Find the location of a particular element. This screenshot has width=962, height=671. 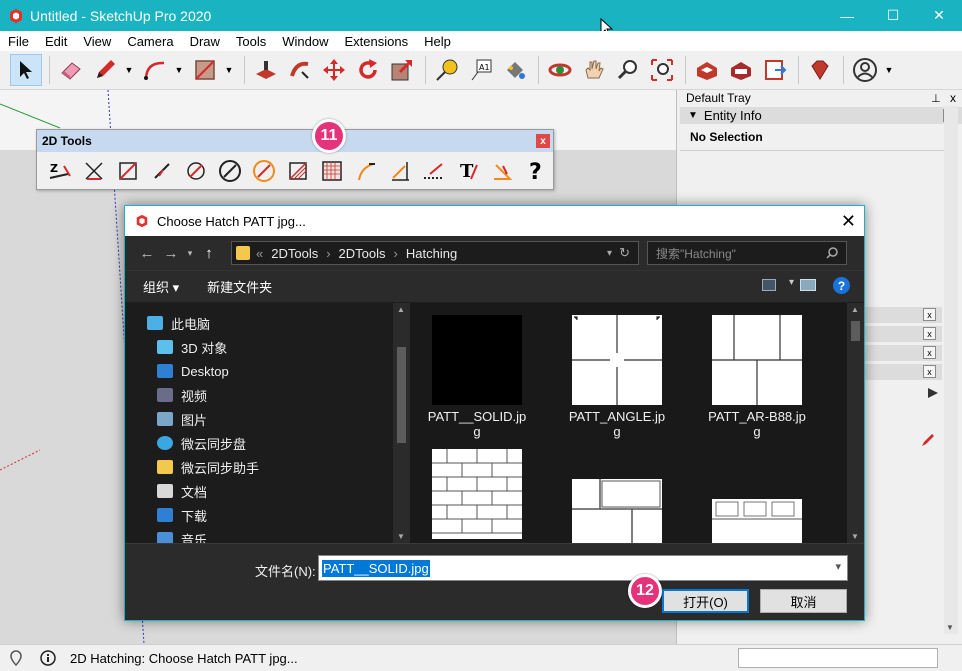

new-folder-button: 新建文件夹 is located at coordinates (239, 286).